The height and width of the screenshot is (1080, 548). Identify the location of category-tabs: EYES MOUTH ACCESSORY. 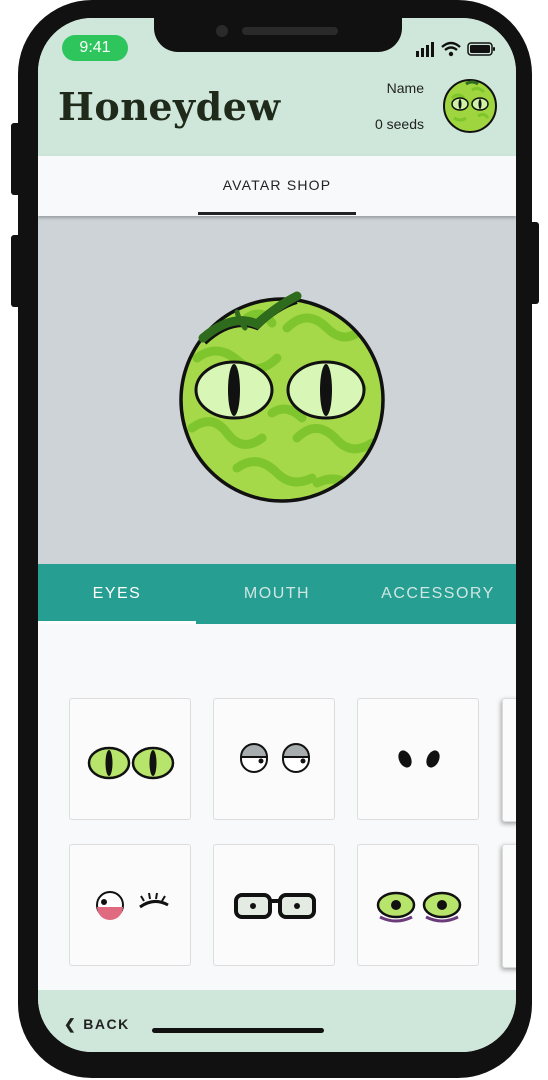
(277, 594).